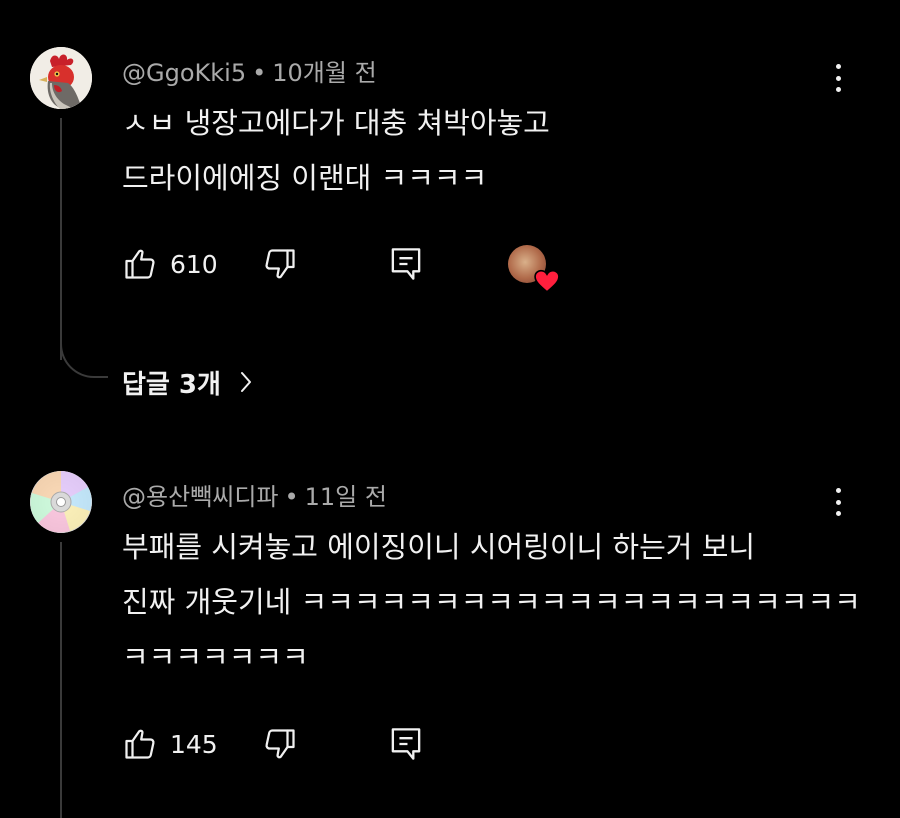  What do you see at coordinates (245, 382) in the screenshot?
I see `chevron-right-icon` at bounding box center [245, 382].